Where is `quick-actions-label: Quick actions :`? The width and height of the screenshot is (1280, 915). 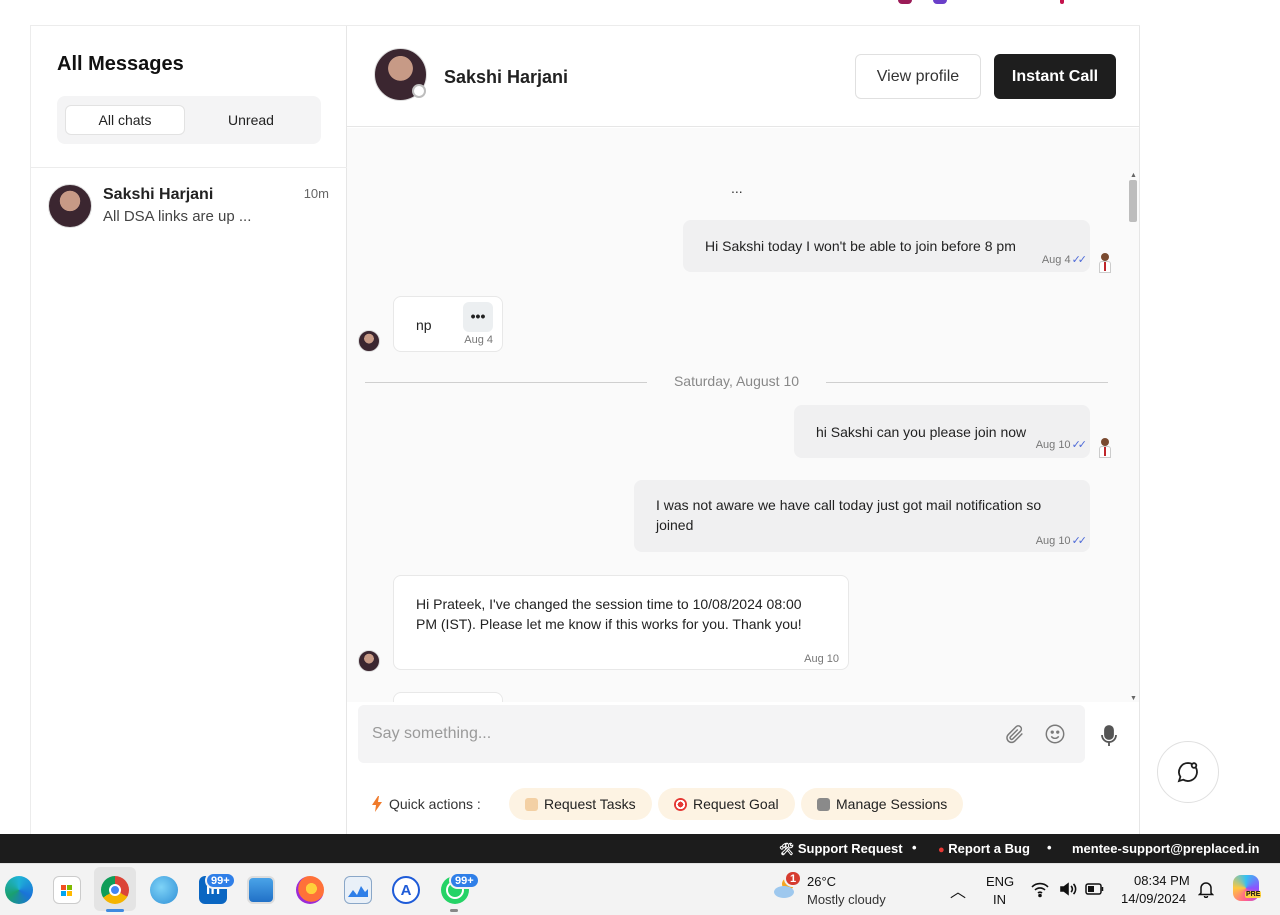 quick-actions-label: Quick actions : is located at coordinates (435, 804).